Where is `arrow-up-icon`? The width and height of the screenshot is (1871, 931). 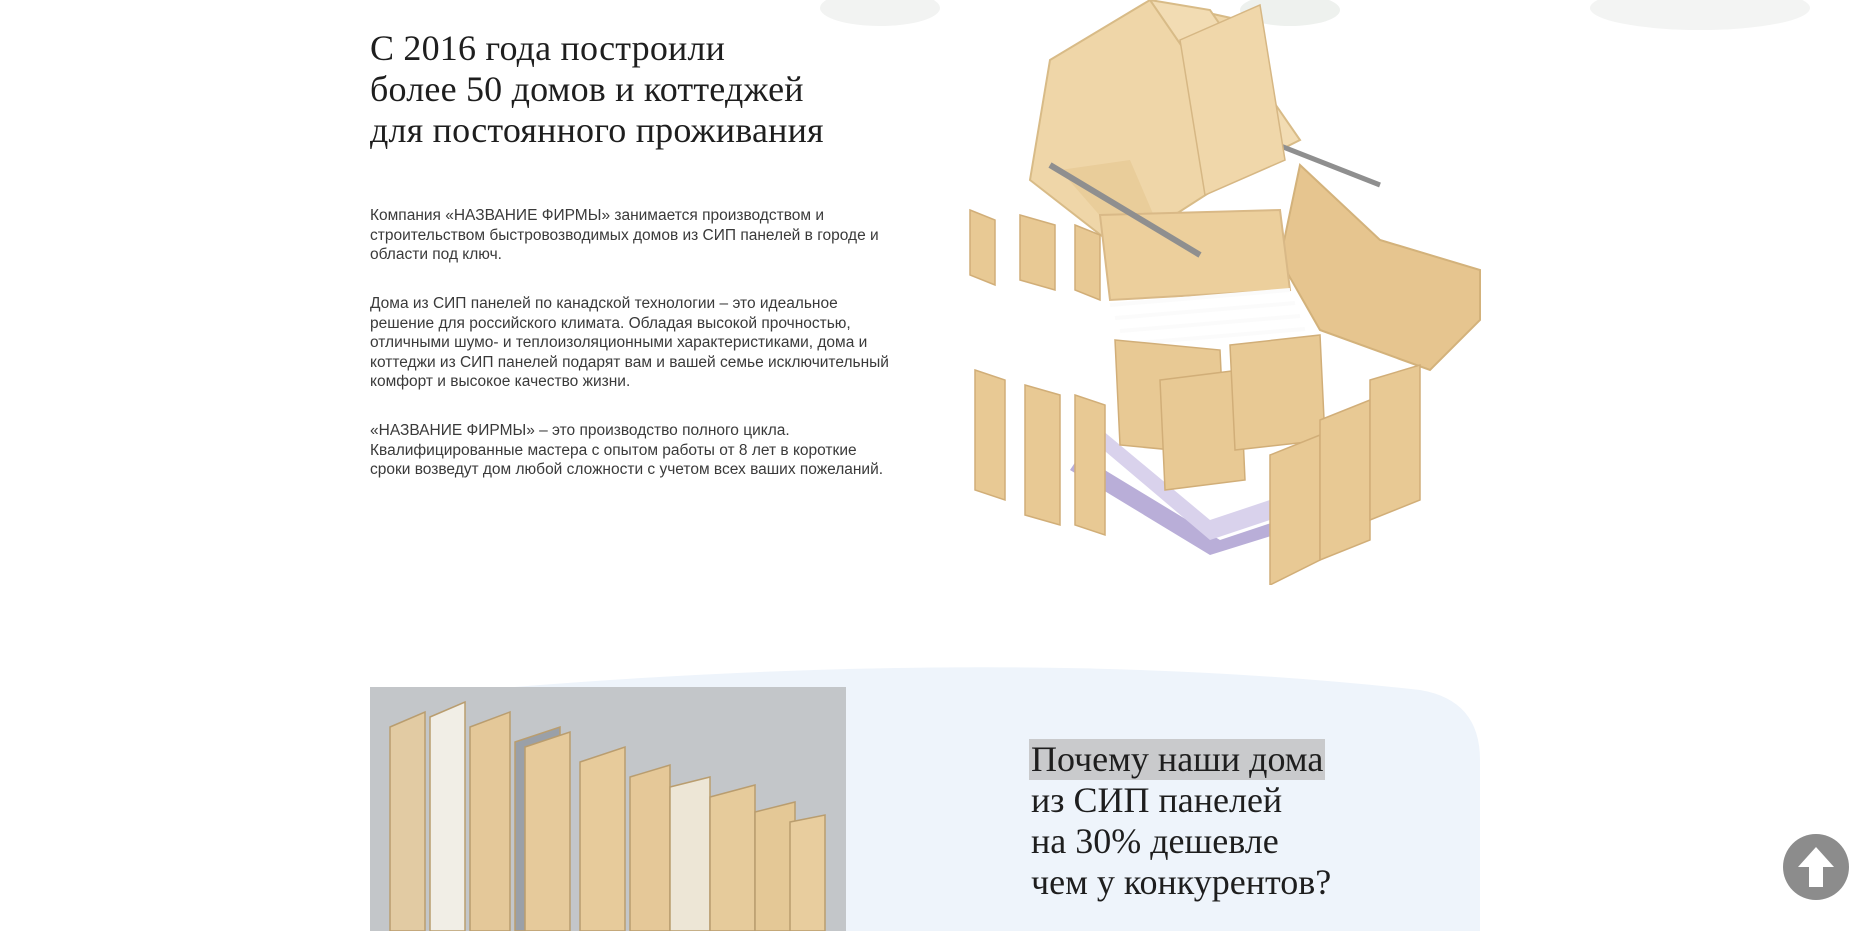
arrow-up-icon is located at coordinates (1816, 867).